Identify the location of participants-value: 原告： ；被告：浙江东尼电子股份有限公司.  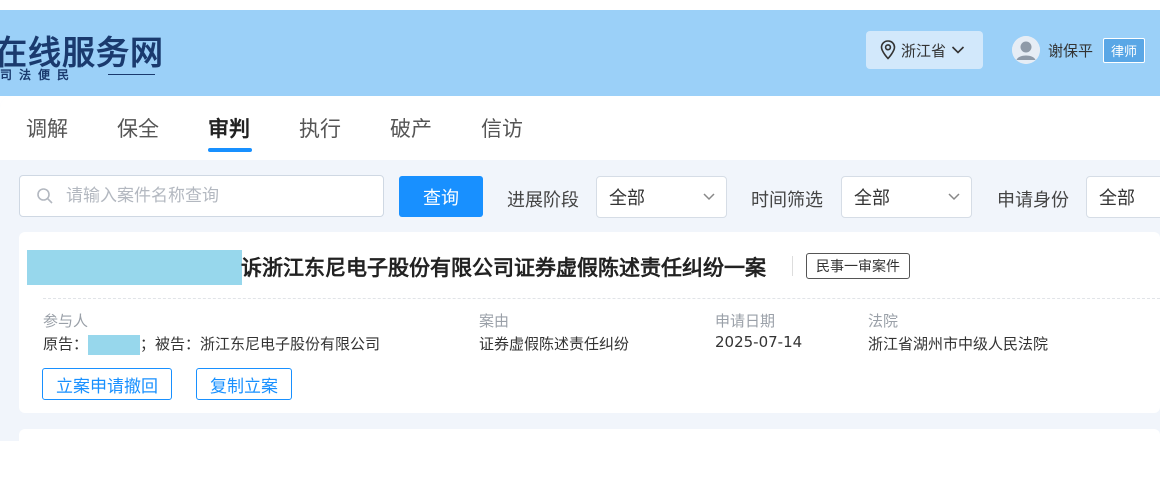
(211, 344).